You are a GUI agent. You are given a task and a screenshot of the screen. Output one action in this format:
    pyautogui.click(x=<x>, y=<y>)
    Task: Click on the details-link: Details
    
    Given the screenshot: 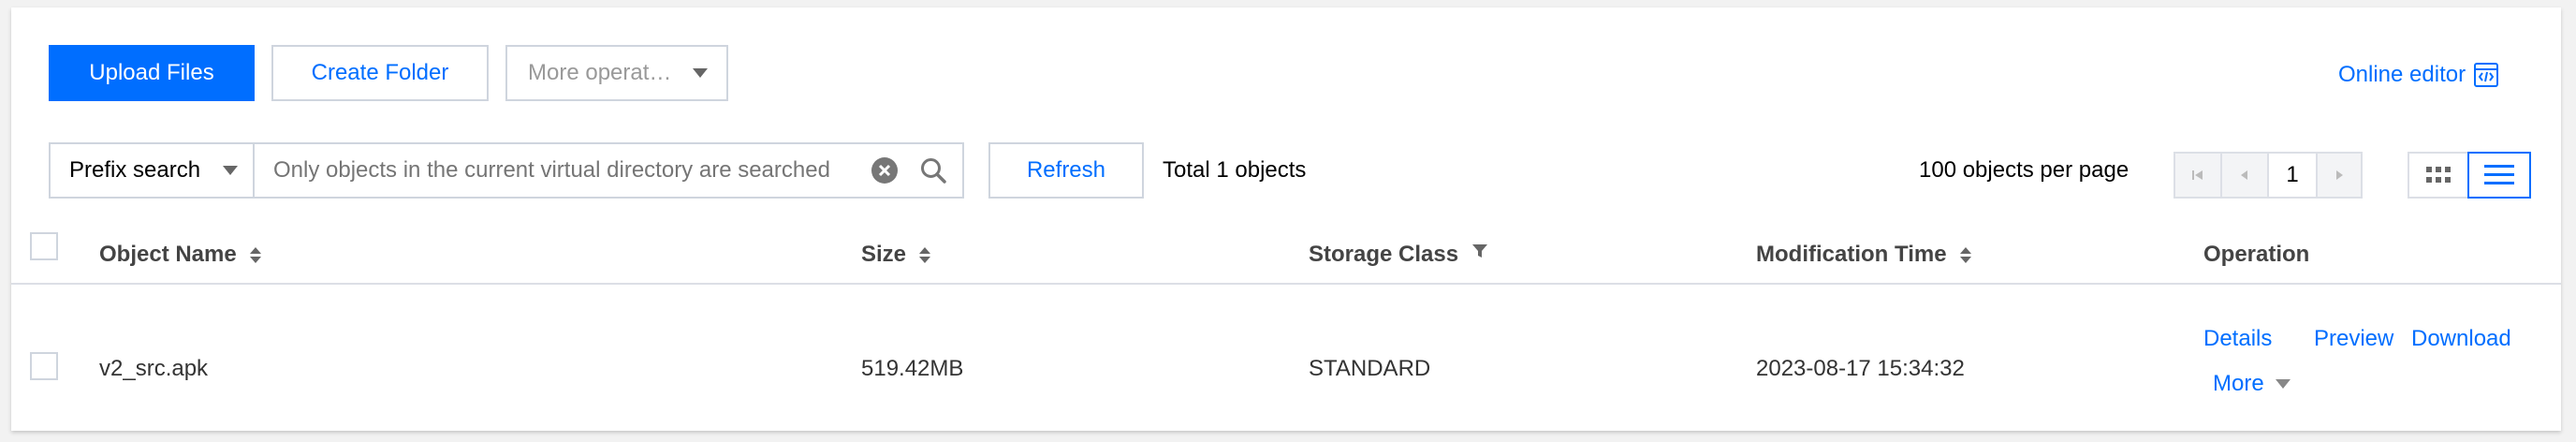 What is the action you would take?
    pyautogui.click(x=2237, y=339)
    